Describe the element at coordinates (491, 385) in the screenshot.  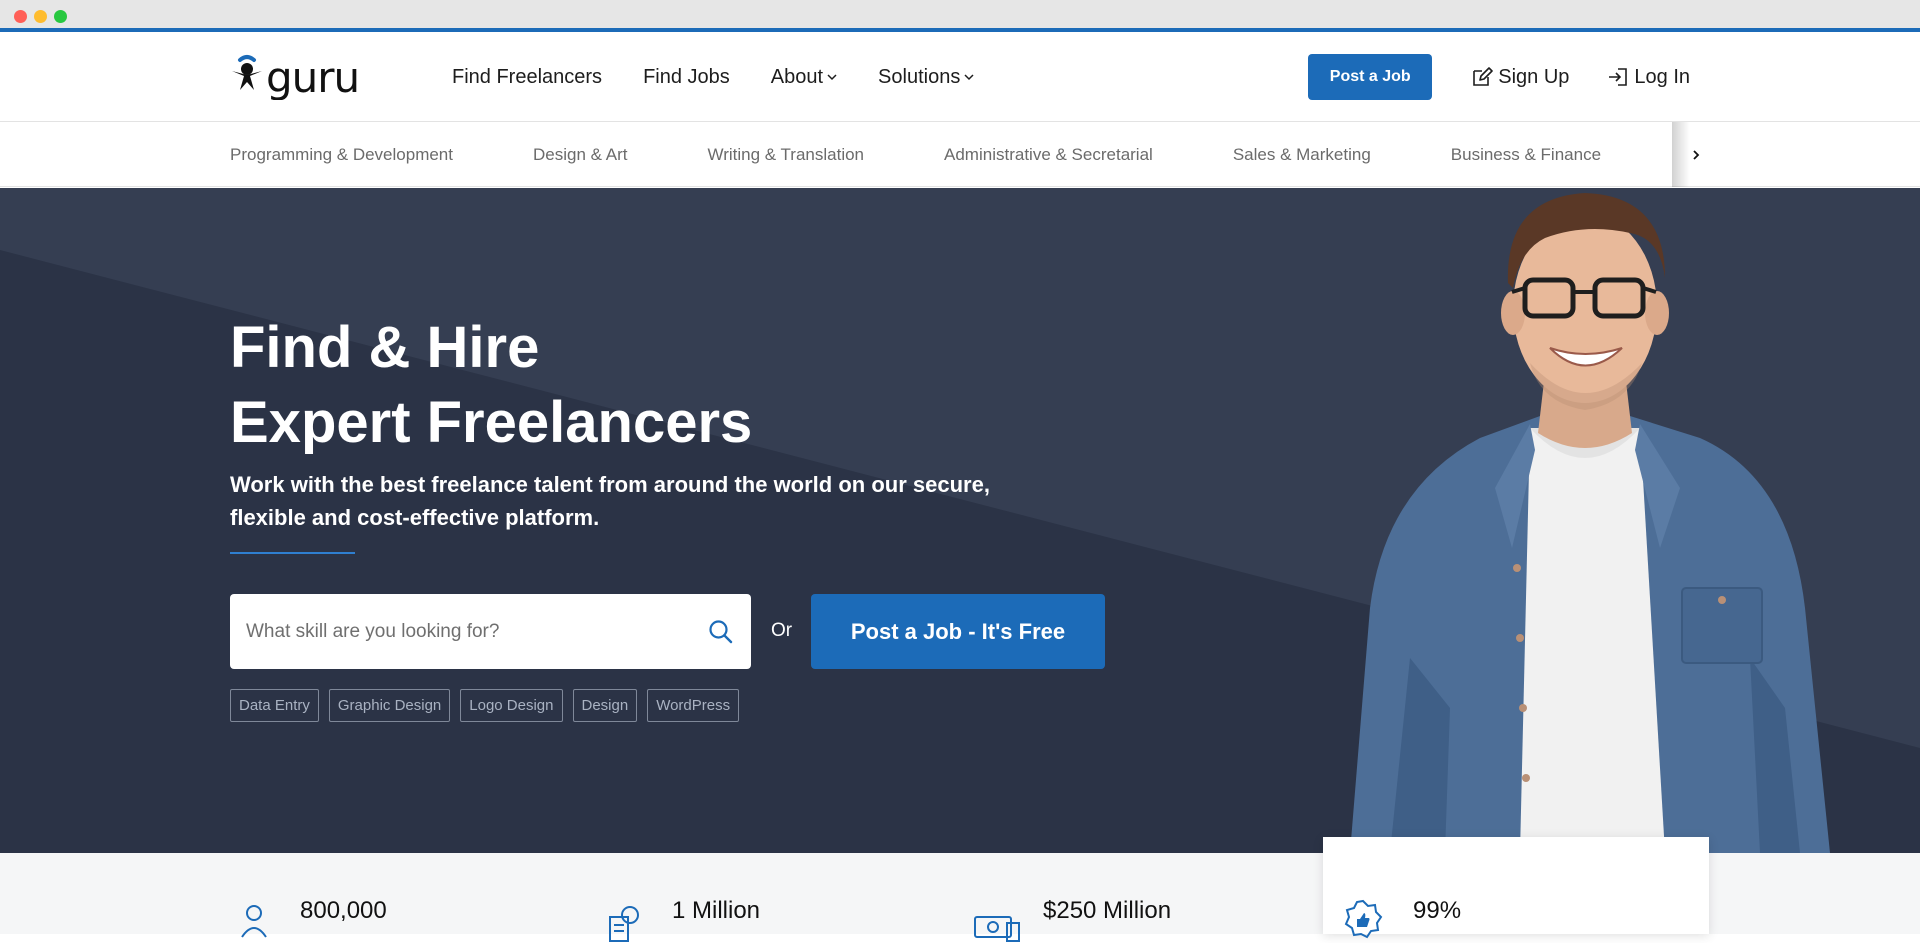
I see `hero-title: Find & Hire Expert Freelancers` at that location.